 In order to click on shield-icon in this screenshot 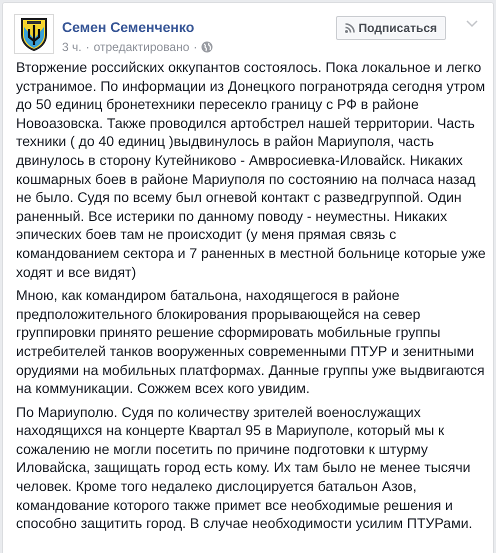, I will do `click(34, 34)`.